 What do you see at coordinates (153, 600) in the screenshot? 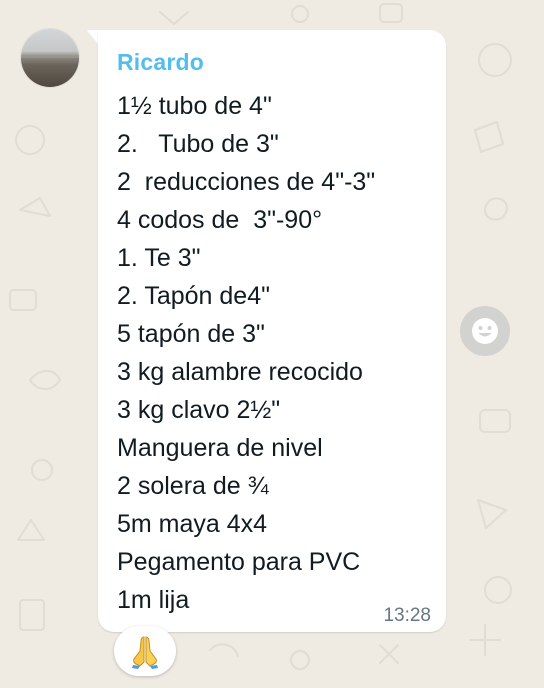
I see `message-line: 1m lija` at bounding box center [153, 600].